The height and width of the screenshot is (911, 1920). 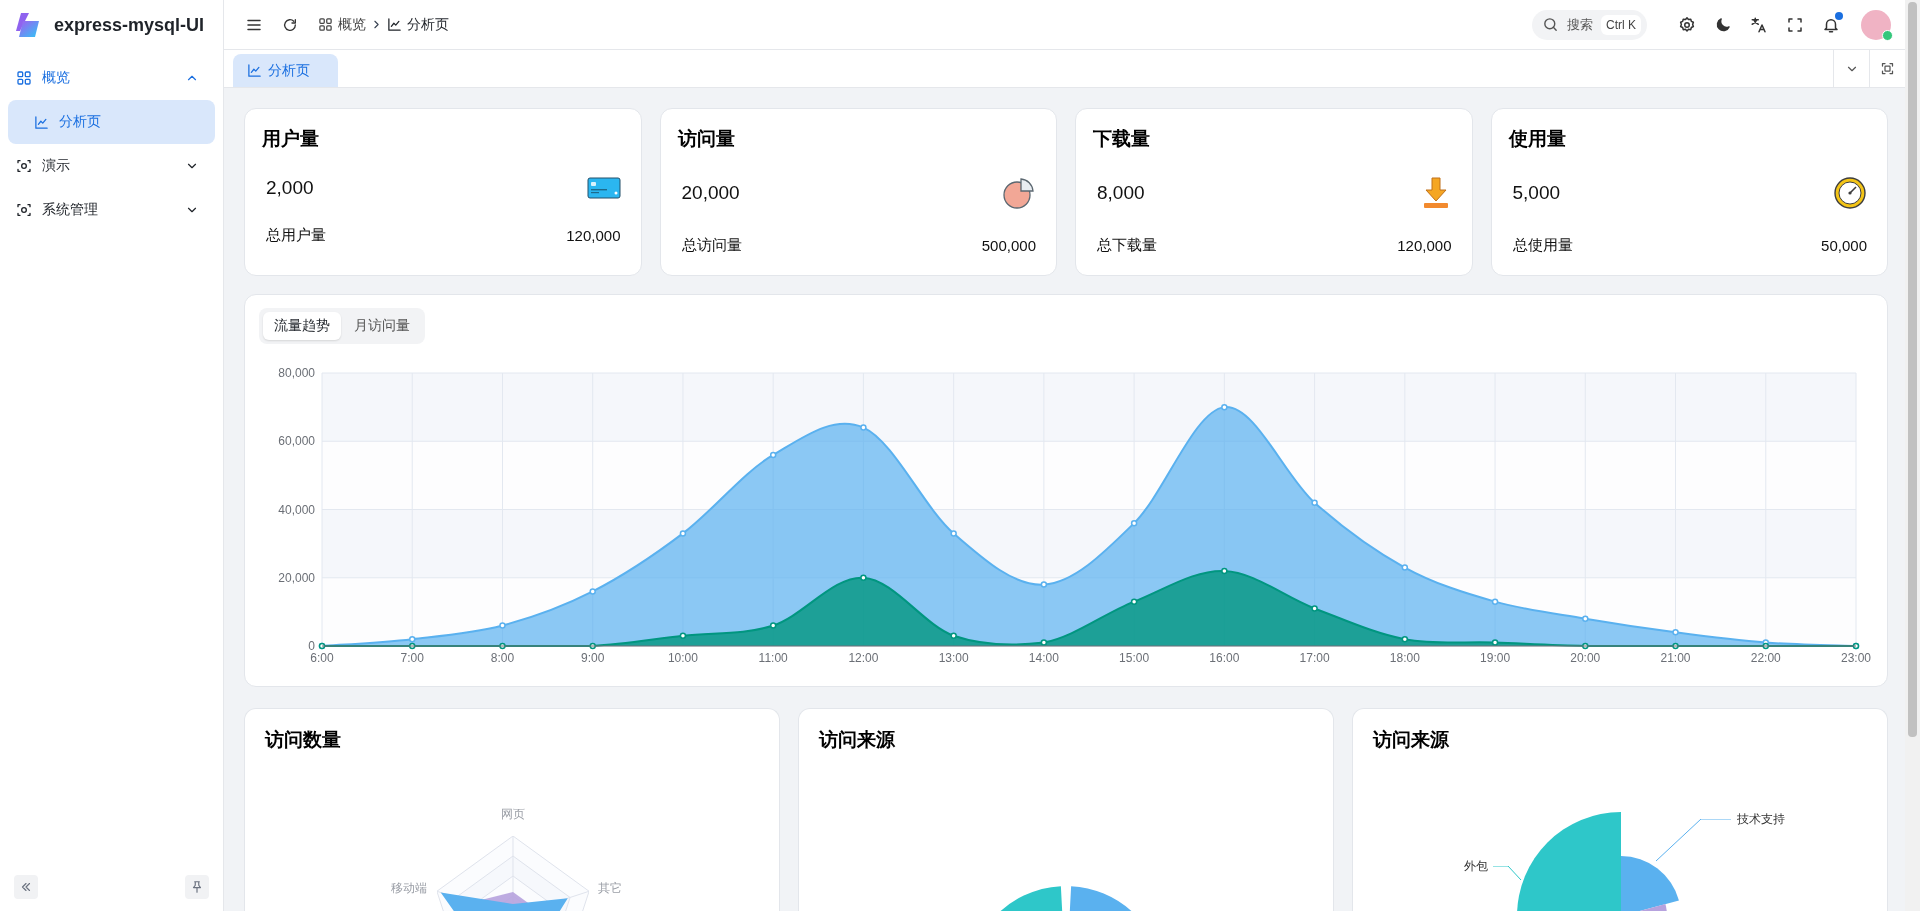 What do you see at coordinates (296, 509) in the screenshot?
I see `axis-tick-label: 40,000` at bounding box center [296, 509].